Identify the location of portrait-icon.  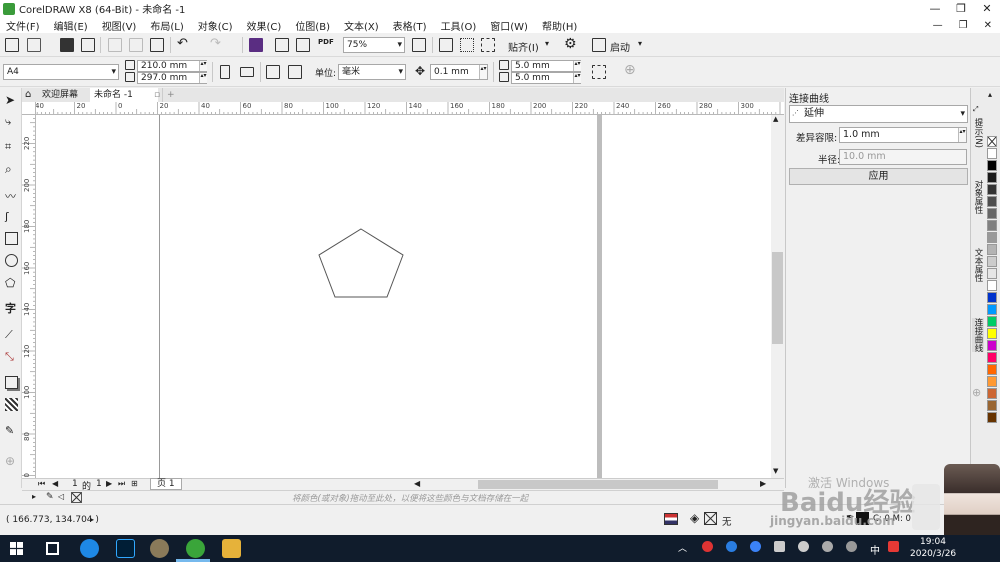
(225, 72).